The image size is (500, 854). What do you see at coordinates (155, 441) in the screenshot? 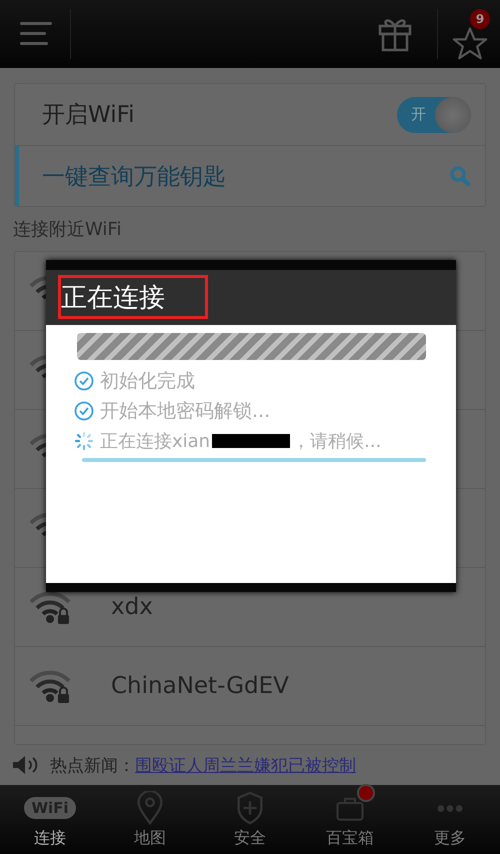
I see `step-text: 正在连接xian` at bounding box center [155, 441].